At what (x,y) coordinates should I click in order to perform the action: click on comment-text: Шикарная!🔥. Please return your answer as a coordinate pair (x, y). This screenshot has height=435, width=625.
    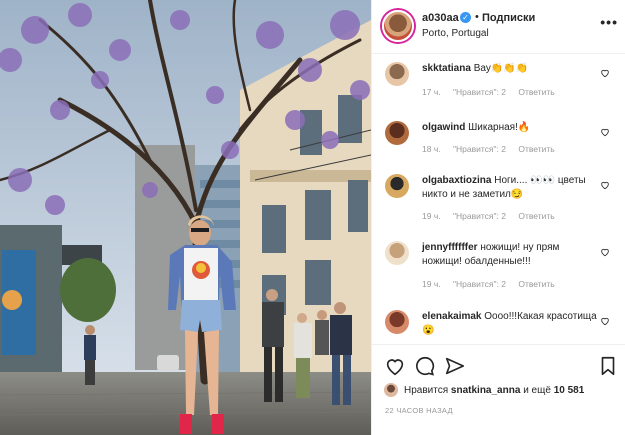
    Looking at the image, I should click on (499, 127).